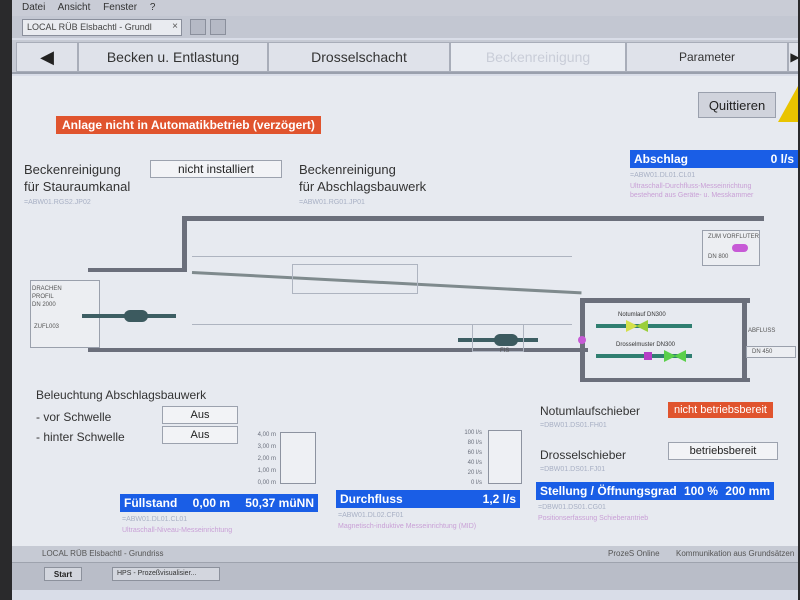 This screenshot has width=800, height=600. What do you see at coordinates (347, 169) in the screenshot?
I see `abschlag-bauwerk-title-1: Beckenreinigung` at bounding box center [347, 169].